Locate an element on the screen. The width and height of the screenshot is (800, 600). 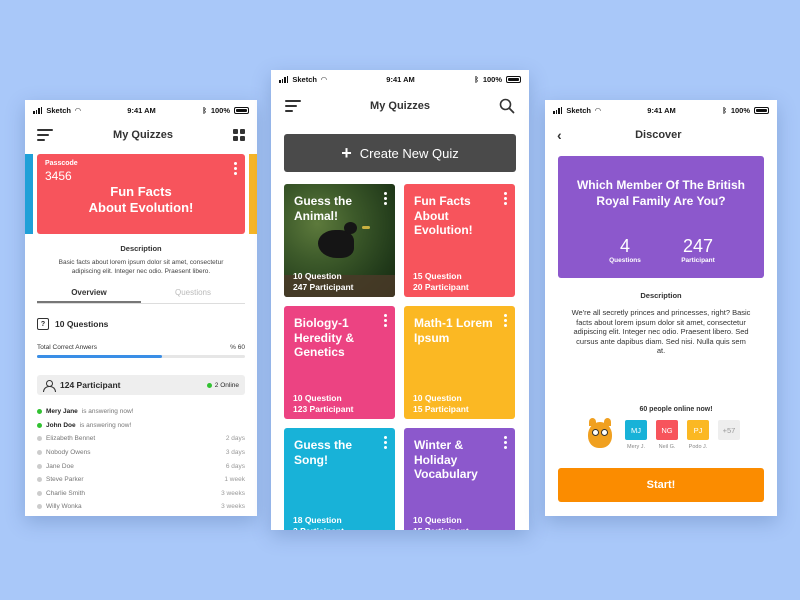
participant-row: Willy Wonka 3 weeks is located at coordinates (141, 507).